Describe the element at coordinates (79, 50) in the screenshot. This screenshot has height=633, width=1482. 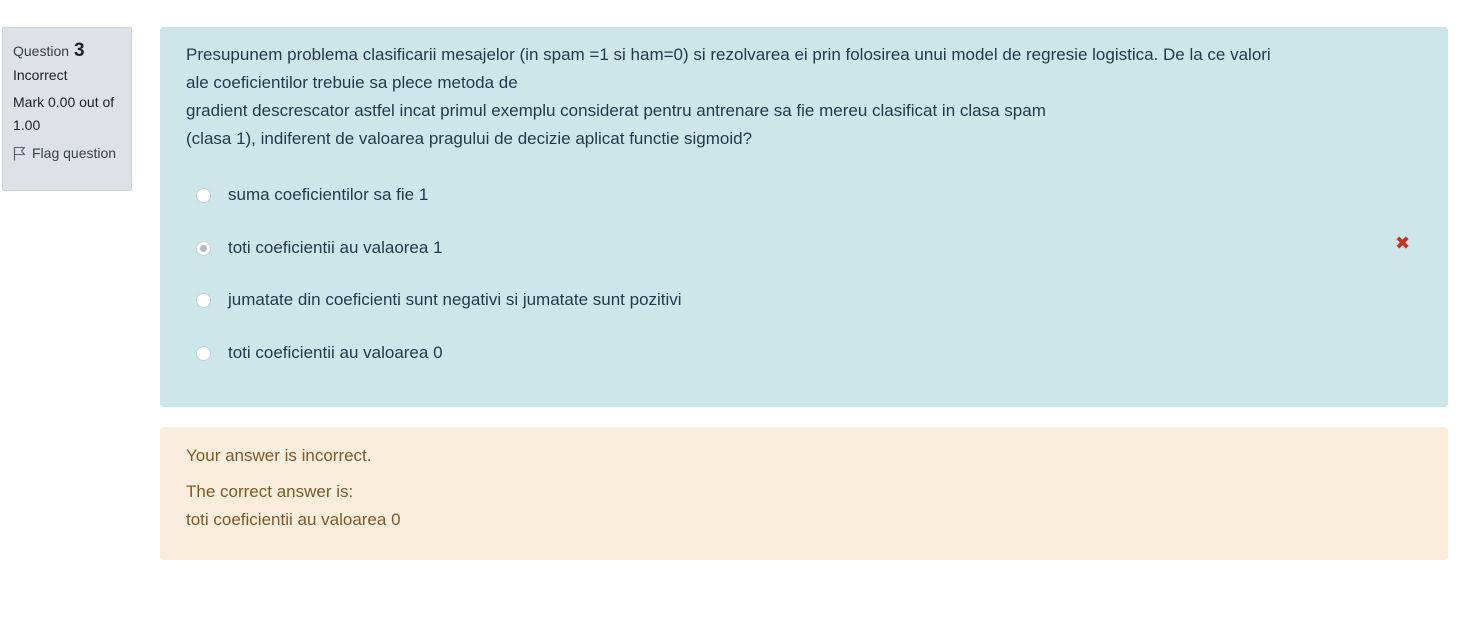
I see `question-number-value: 3` at that location.